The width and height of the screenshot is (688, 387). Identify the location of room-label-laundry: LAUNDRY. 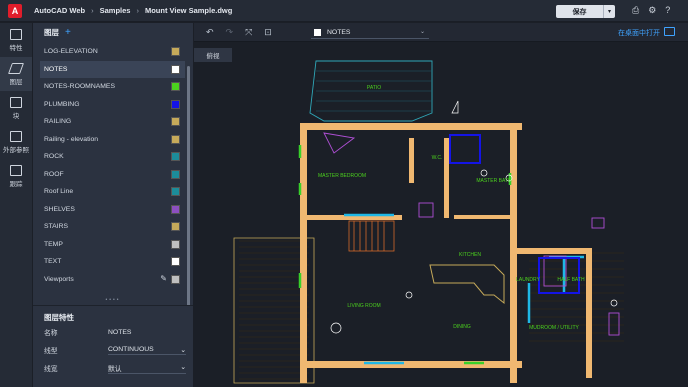
(528, 280).